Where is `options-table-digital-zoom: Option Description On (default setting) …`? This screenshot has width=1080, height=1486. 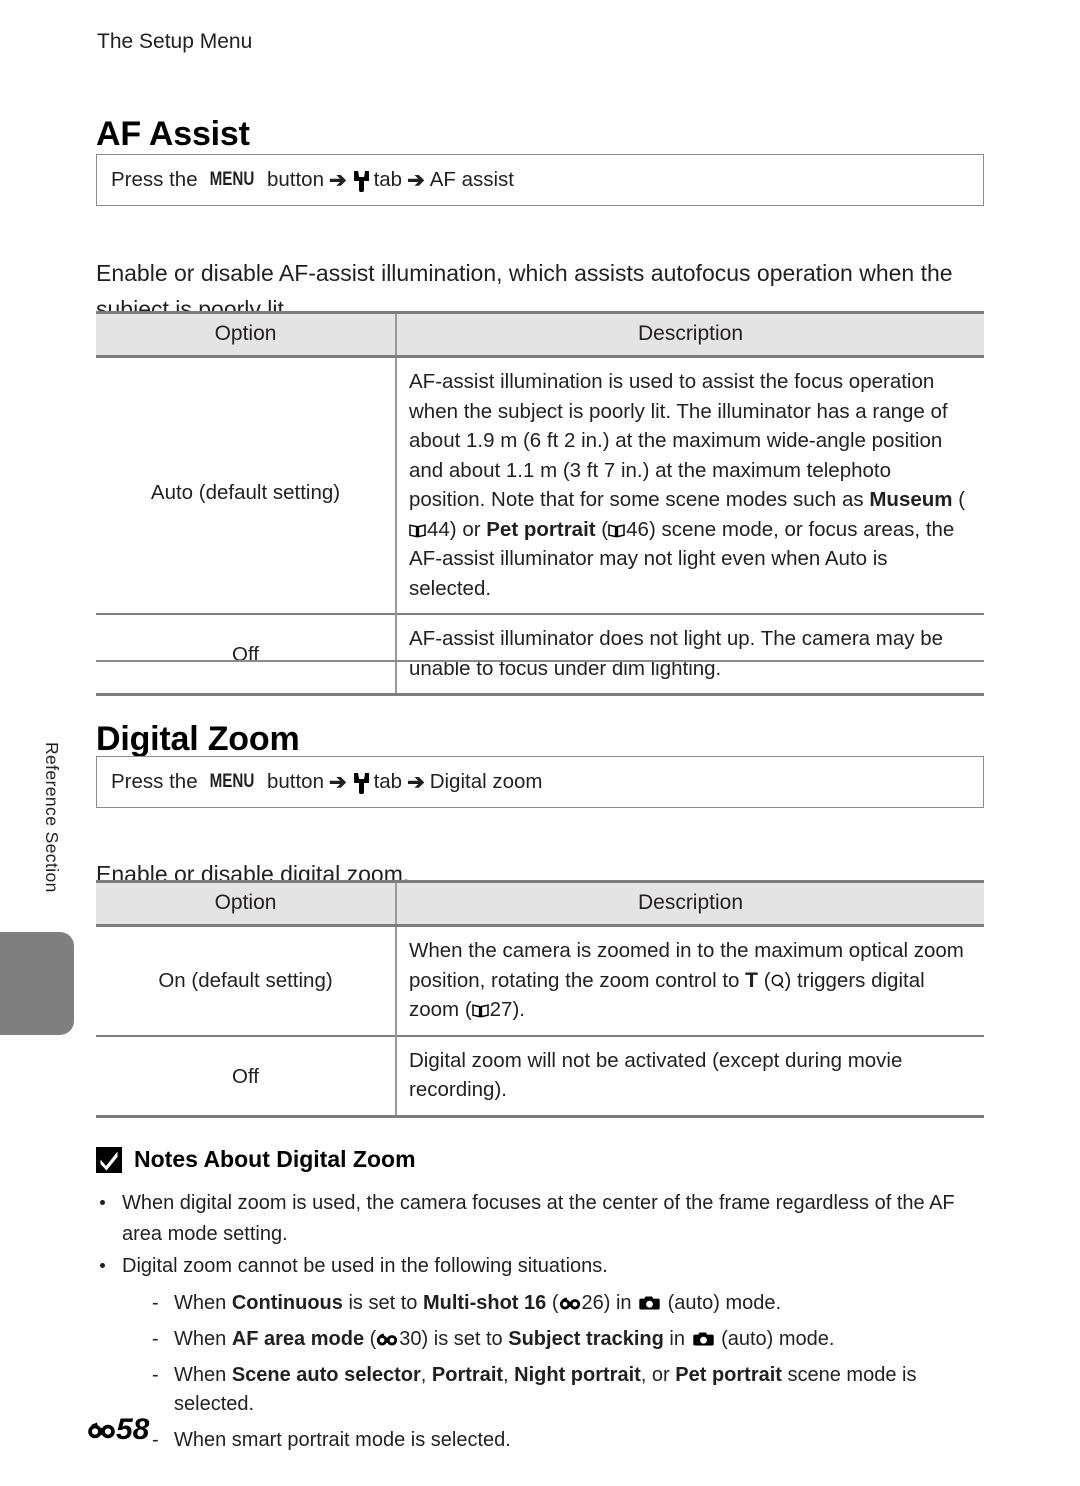 options-table-digital-zoom: Option Description On (default setting) … is located at coordinates (540, 999).